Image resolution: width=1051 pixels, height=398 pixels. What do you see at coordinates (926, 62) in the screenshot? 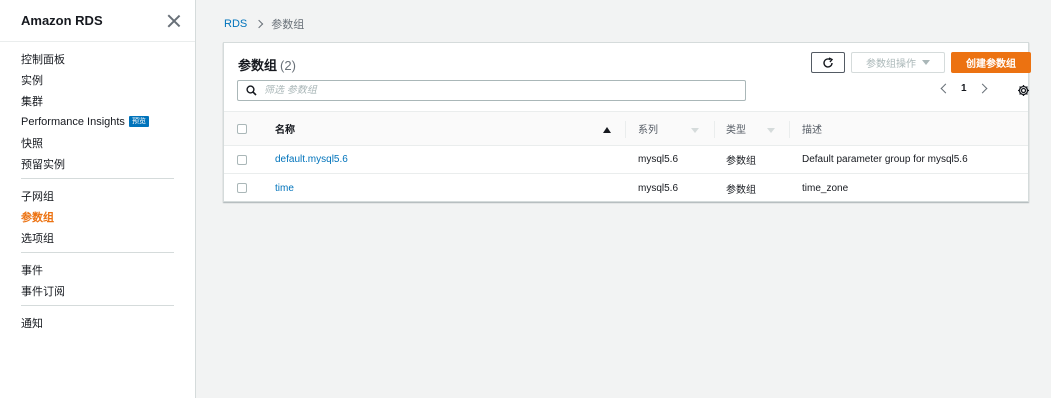
I see `caret-down-icon` at bounding box center [926, 62].